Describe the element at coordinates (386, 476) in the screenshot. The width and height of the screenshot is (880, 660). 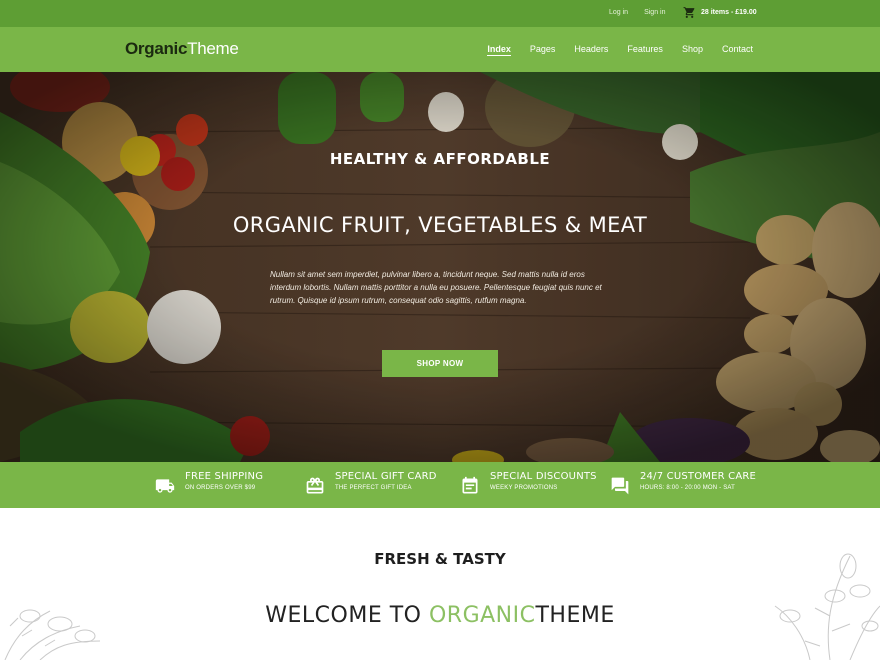
I see `feature-title: SPECIAL GIFT CARD` at that location.